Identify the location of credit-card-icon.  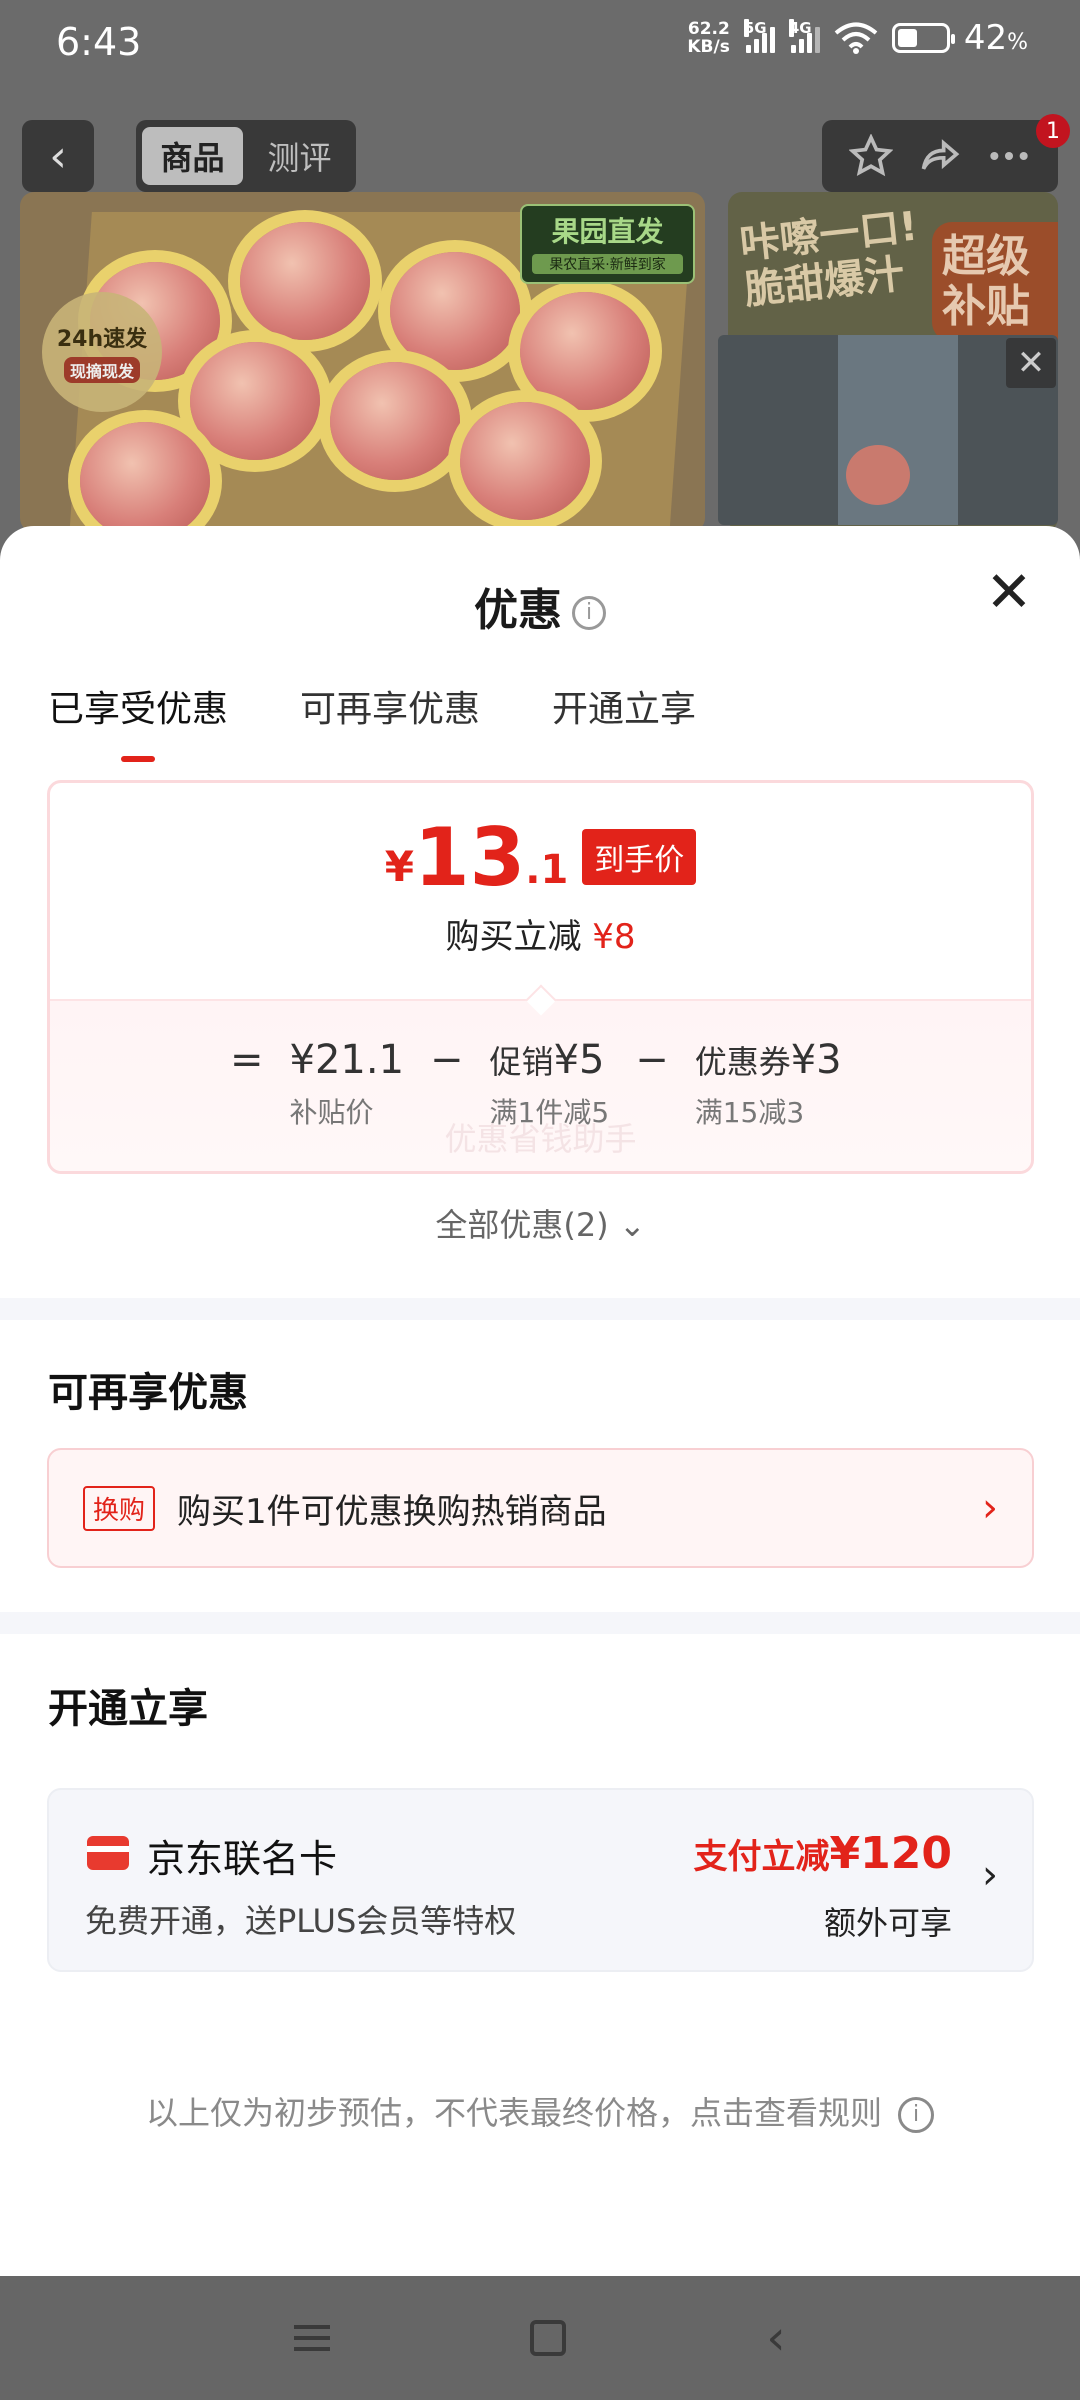
(108, 1853).